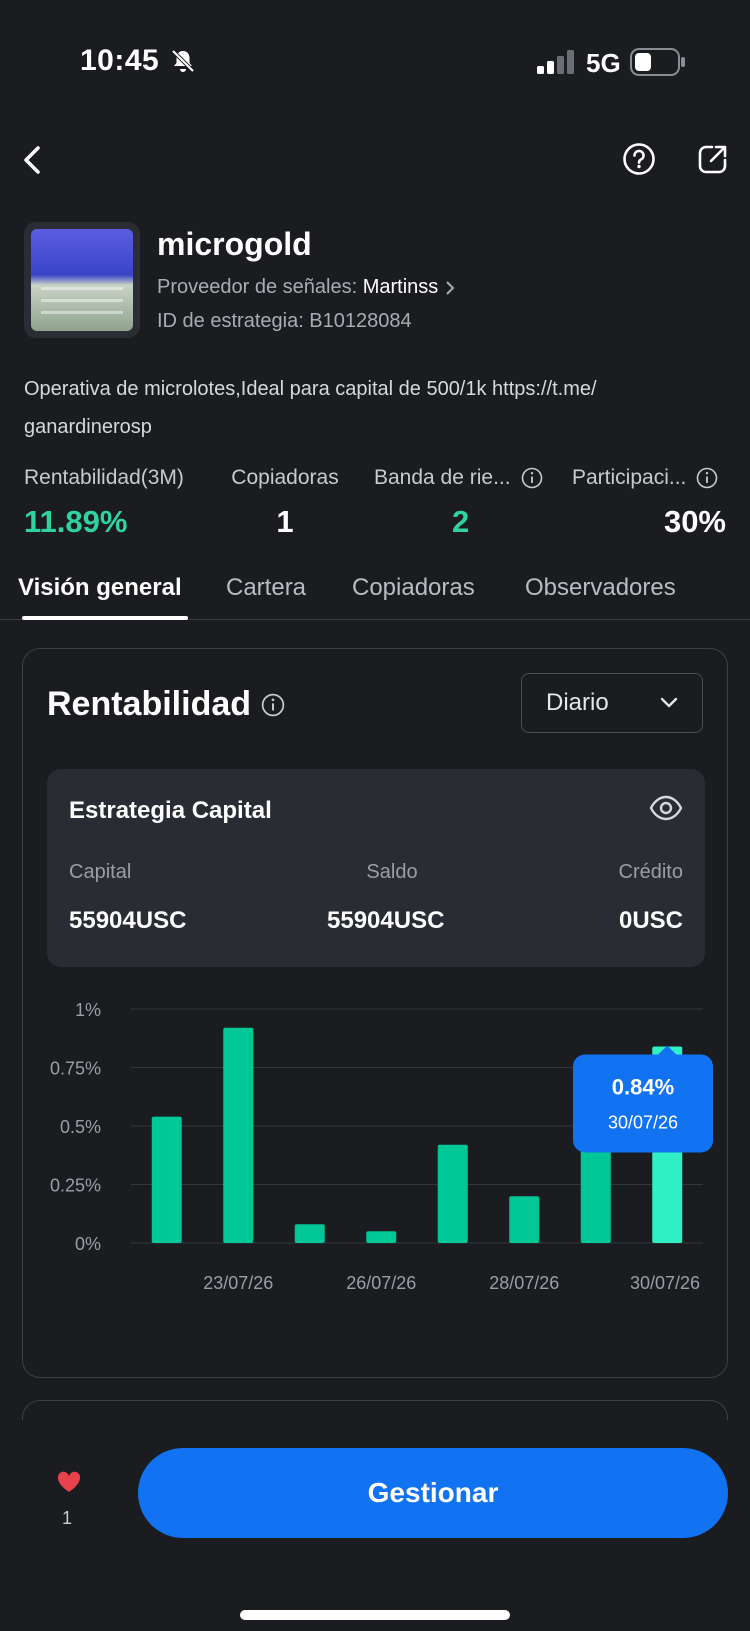 The image size is (750, 1631). Describe the element at coordinates (643, 1122) in the screenshot. I see `tooltip-date: 30/07/26` at that location.